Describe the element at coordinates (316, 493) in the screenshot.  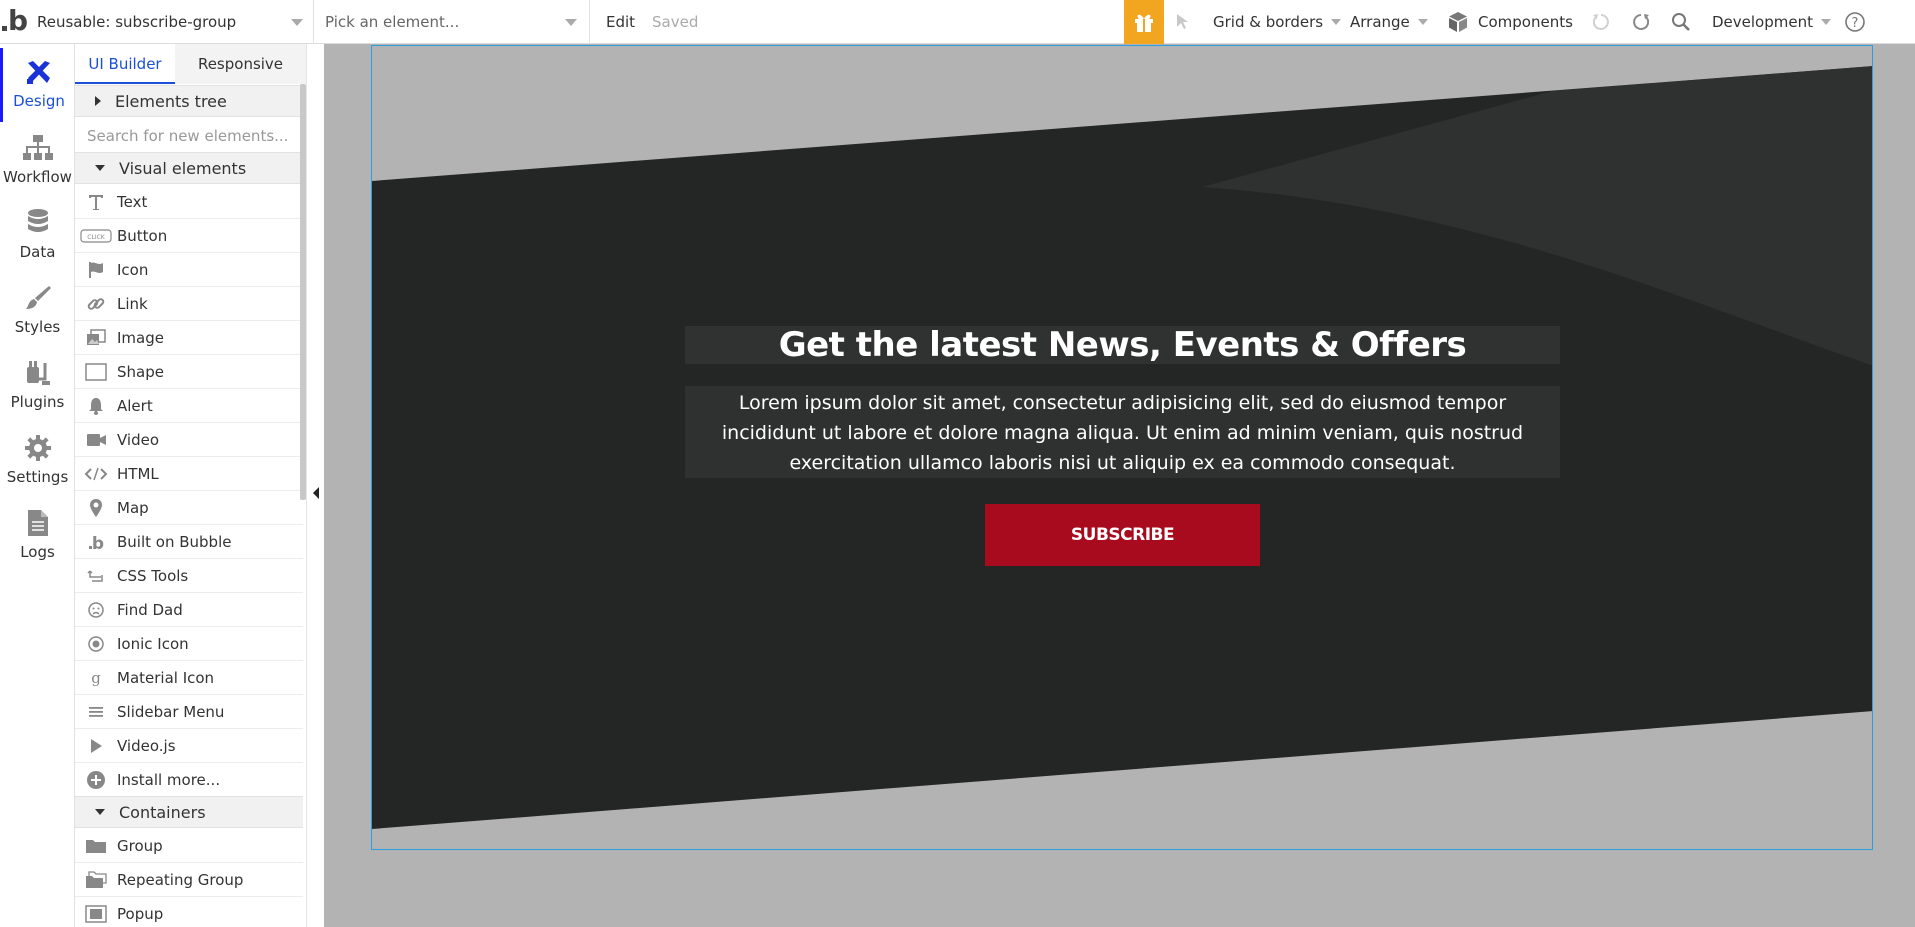
I see `collapse-arrow-icon` at that location.